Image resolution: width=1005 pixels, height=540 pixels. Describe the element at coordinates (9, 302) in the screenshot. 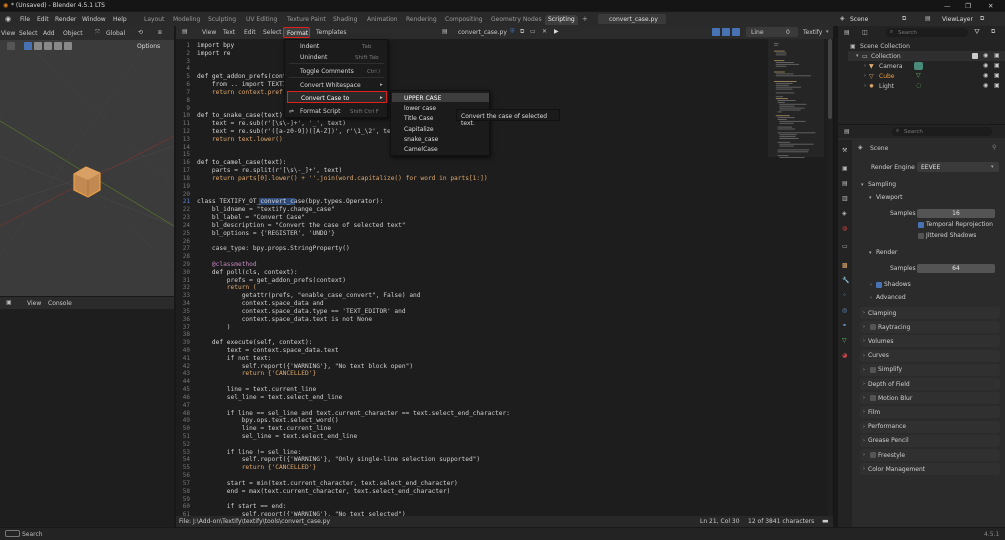

I see `editor-type-icon: ▣` at that location.